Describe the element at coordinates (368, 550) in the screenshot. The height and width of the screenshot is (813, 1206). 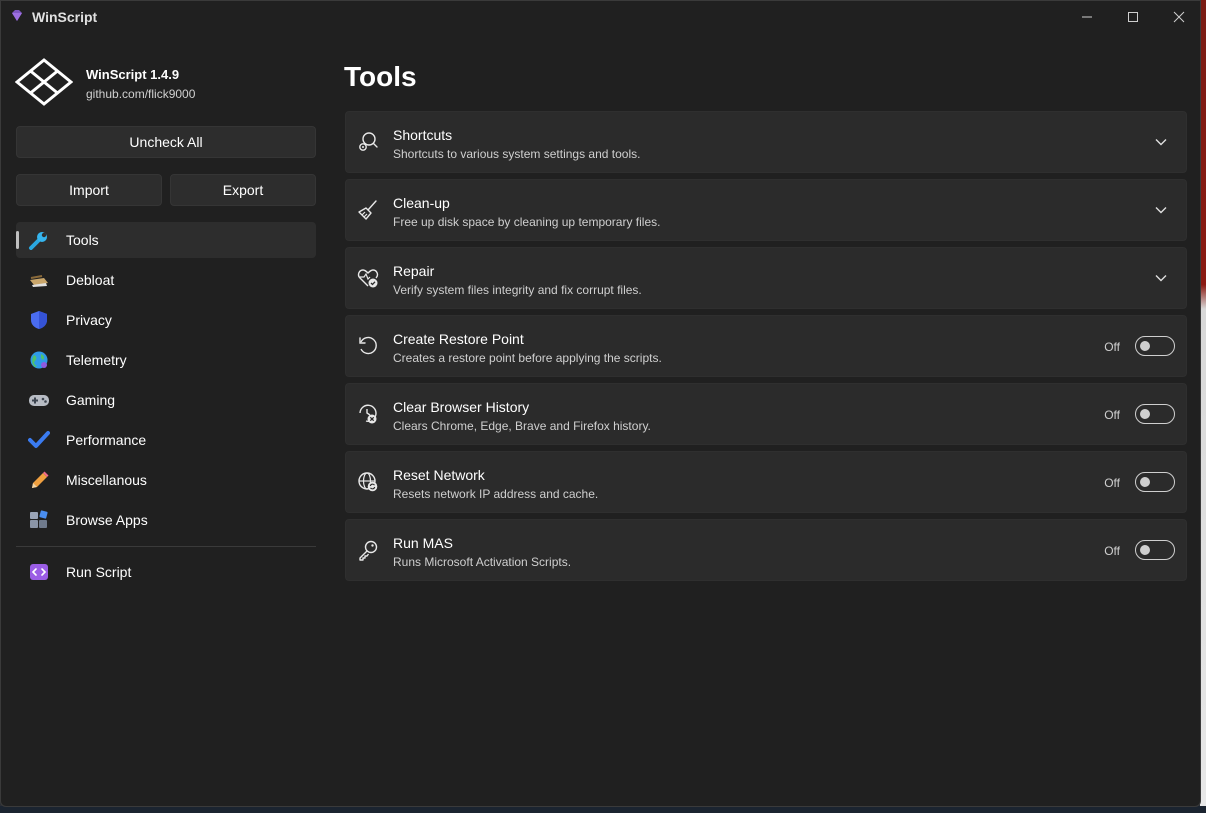
I see `key-icon` at that location.